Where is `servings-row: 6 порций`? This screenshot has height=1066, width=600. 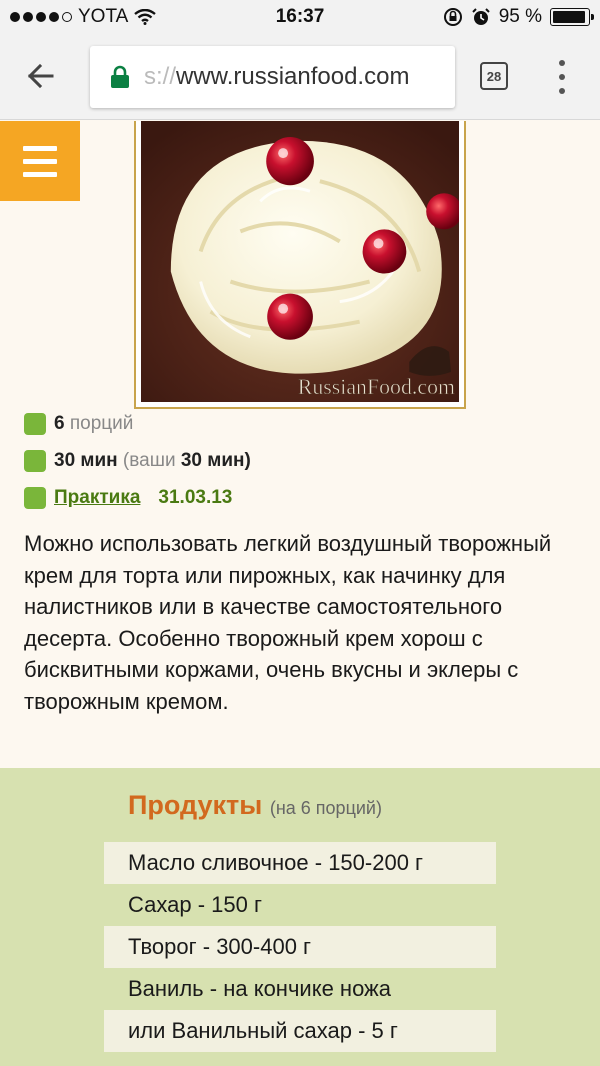 servings-row: 6 порций is located at coordinates (78, 424).